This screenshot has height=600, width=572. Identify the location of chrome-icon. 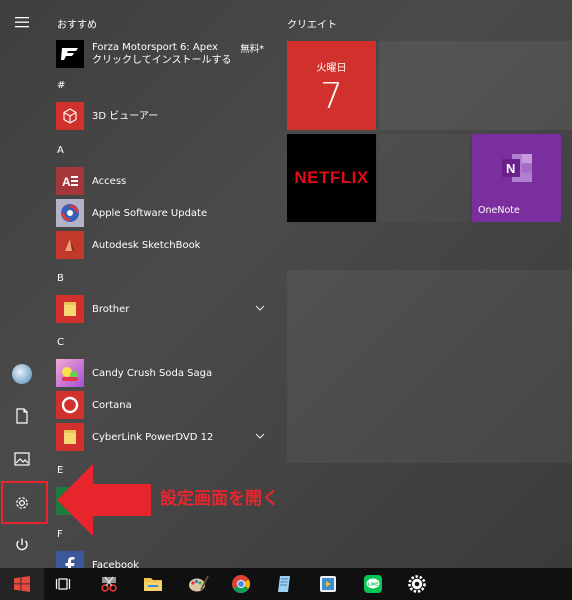
(241, 584).